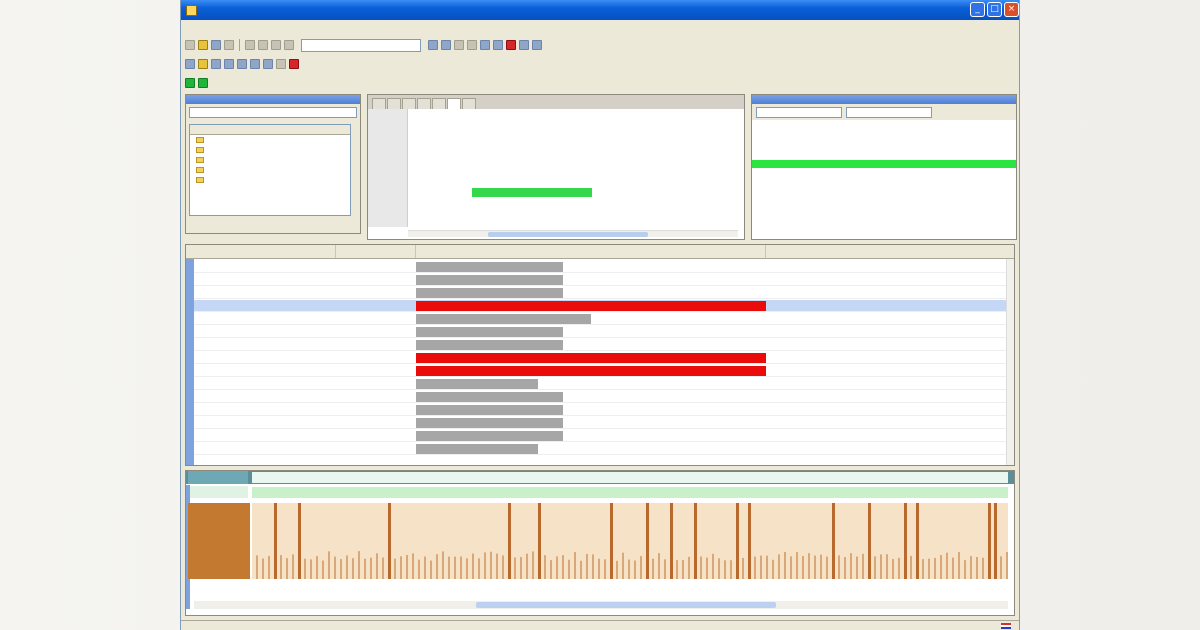 This screenshot has width=1200, height=630. What do you see at coordinates (361, 45) in the screenshot?
I see `target-select` at bounding box center [361, 45].